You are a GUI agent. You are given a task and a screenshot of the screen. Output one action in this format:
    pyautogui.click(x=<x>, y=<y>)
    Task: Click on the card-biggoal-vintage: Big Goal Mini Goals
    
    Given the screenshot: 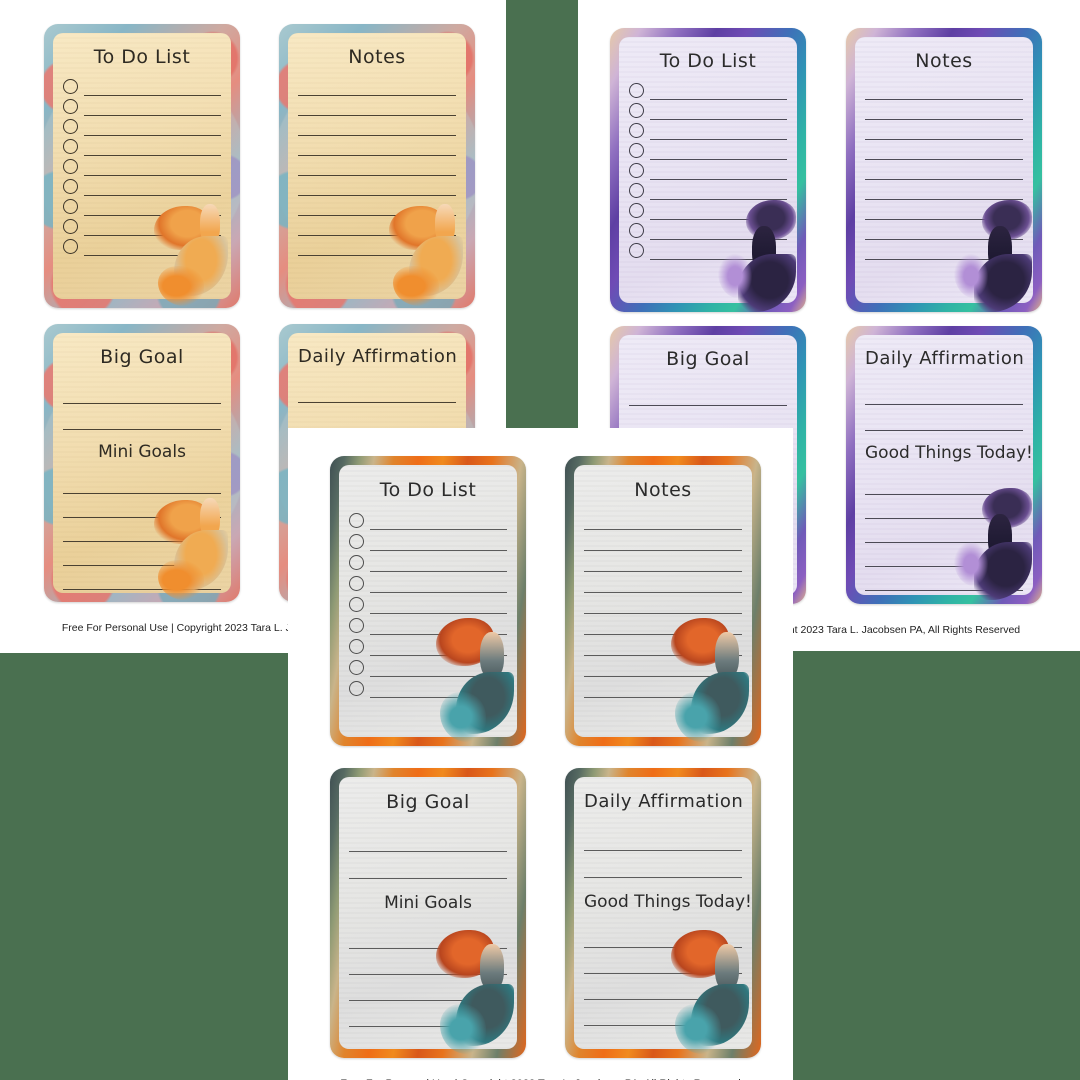 What is the action you would take?
    pyautogui.click(x=142, y=463)
    